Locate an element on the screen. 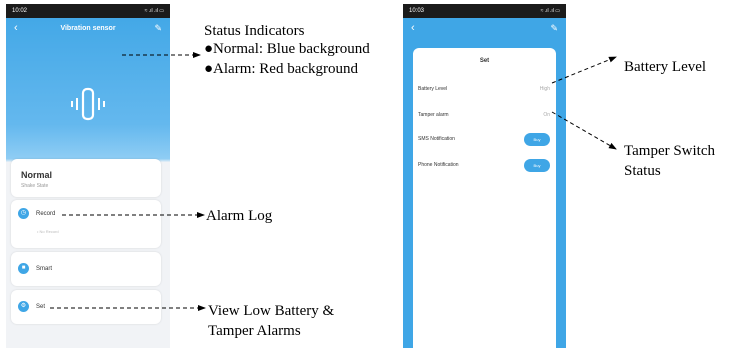 The image size is (732, 352). tamper-note-line2: Status is located at coordinates (642, 171).